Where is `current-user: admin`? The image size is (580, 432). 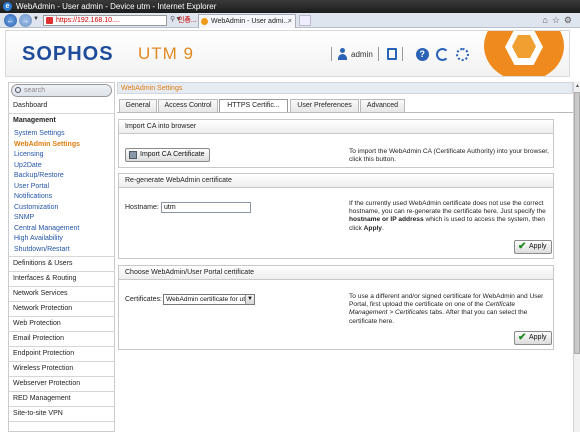
current-user: admin is located at coordinates (362, 54).